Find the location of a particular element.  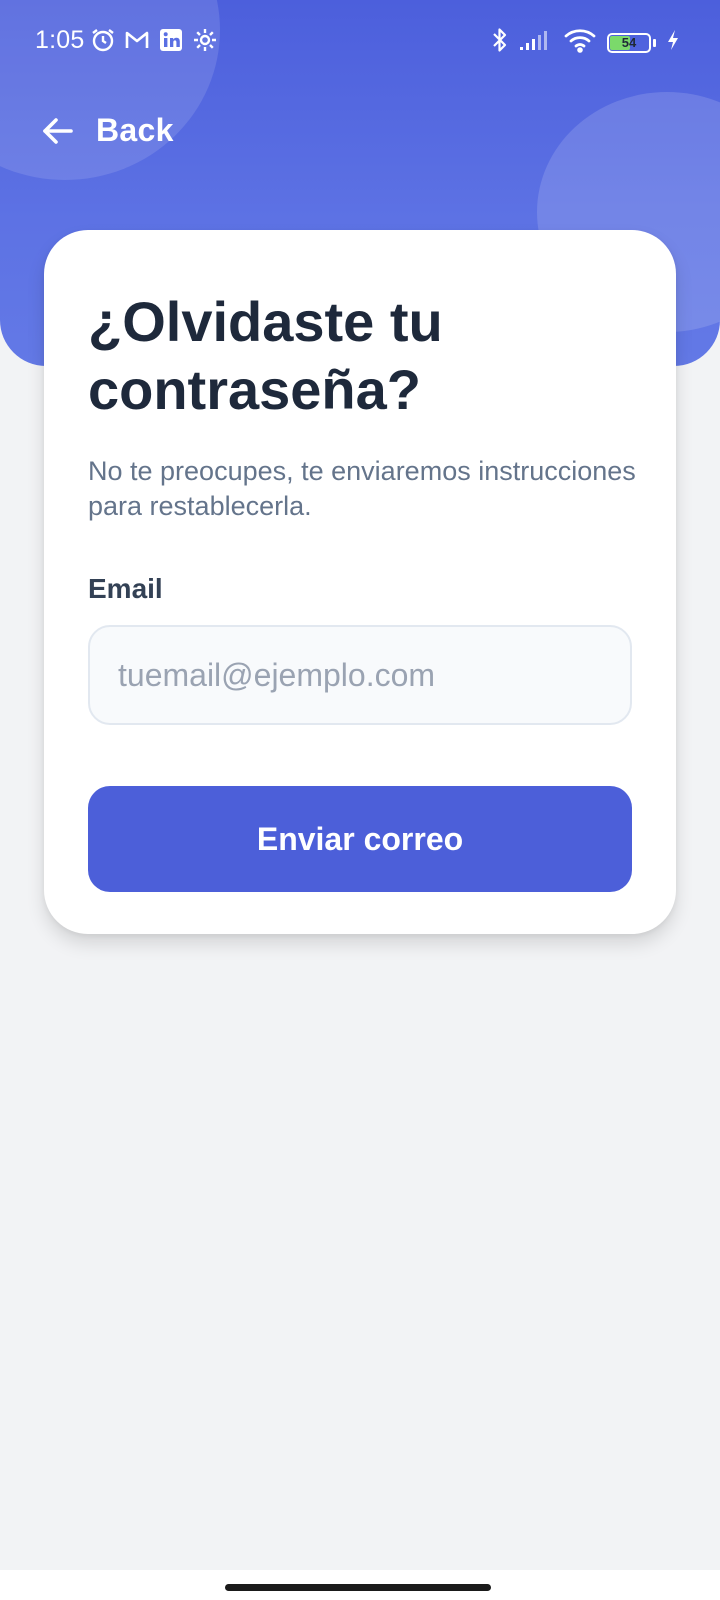

bluetooth-icon is located at coordinates (500, 42).